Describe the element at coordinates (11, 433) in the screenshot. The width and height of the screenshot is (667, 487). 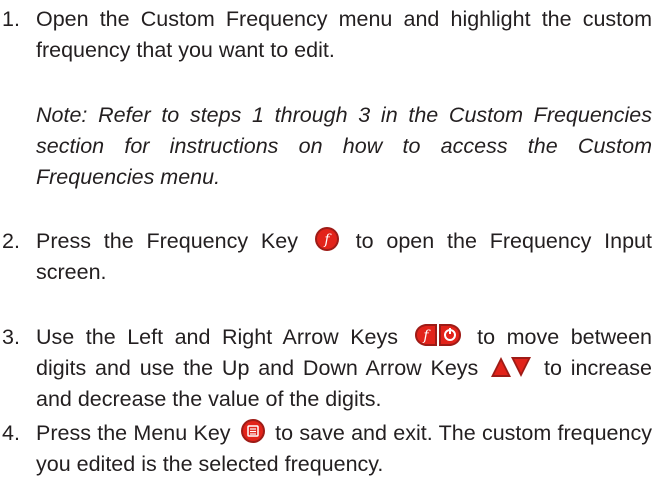
I see `step-number: 4.` at that location.